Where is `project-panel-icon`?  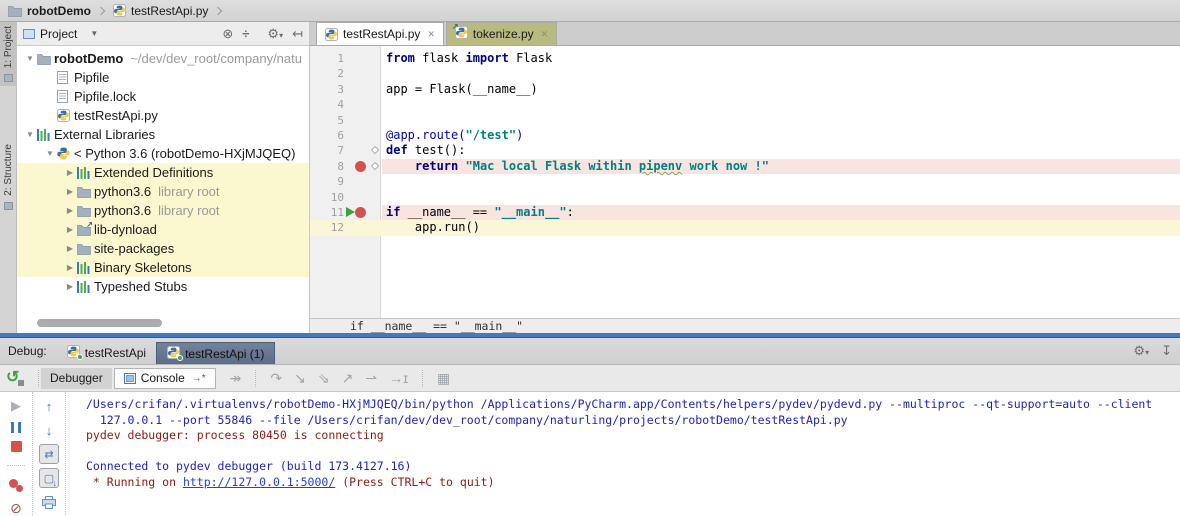
project-panel-icon is located at coordinates (29, 33).